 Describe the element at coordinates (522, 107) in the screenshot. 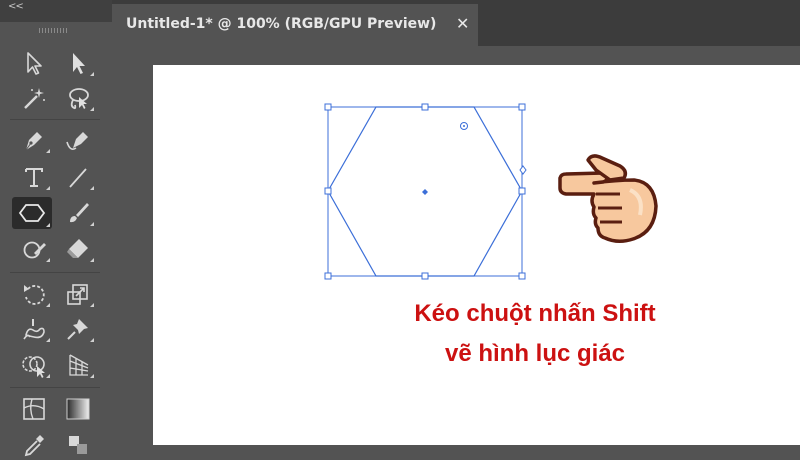

I see `resize-handle-top-right` at that location.